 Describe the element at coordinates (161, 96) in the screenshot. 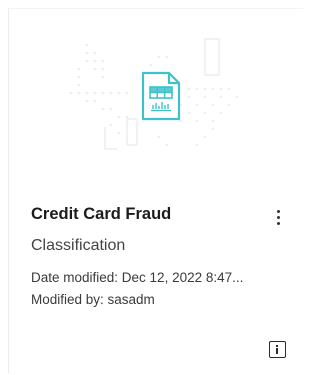

I see `spreadsheet-chart-icon` at that location.